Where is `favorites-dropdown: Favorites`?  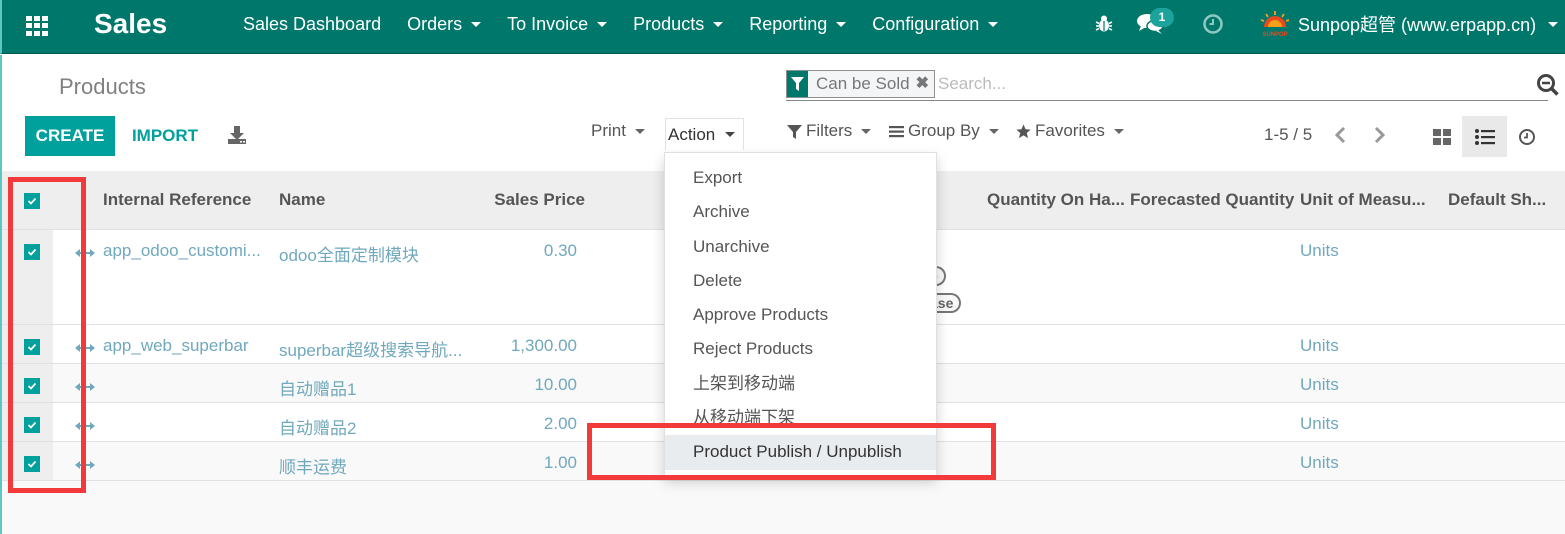 favorites-dropdown: Favorites is located at coordinates (1070, 131).